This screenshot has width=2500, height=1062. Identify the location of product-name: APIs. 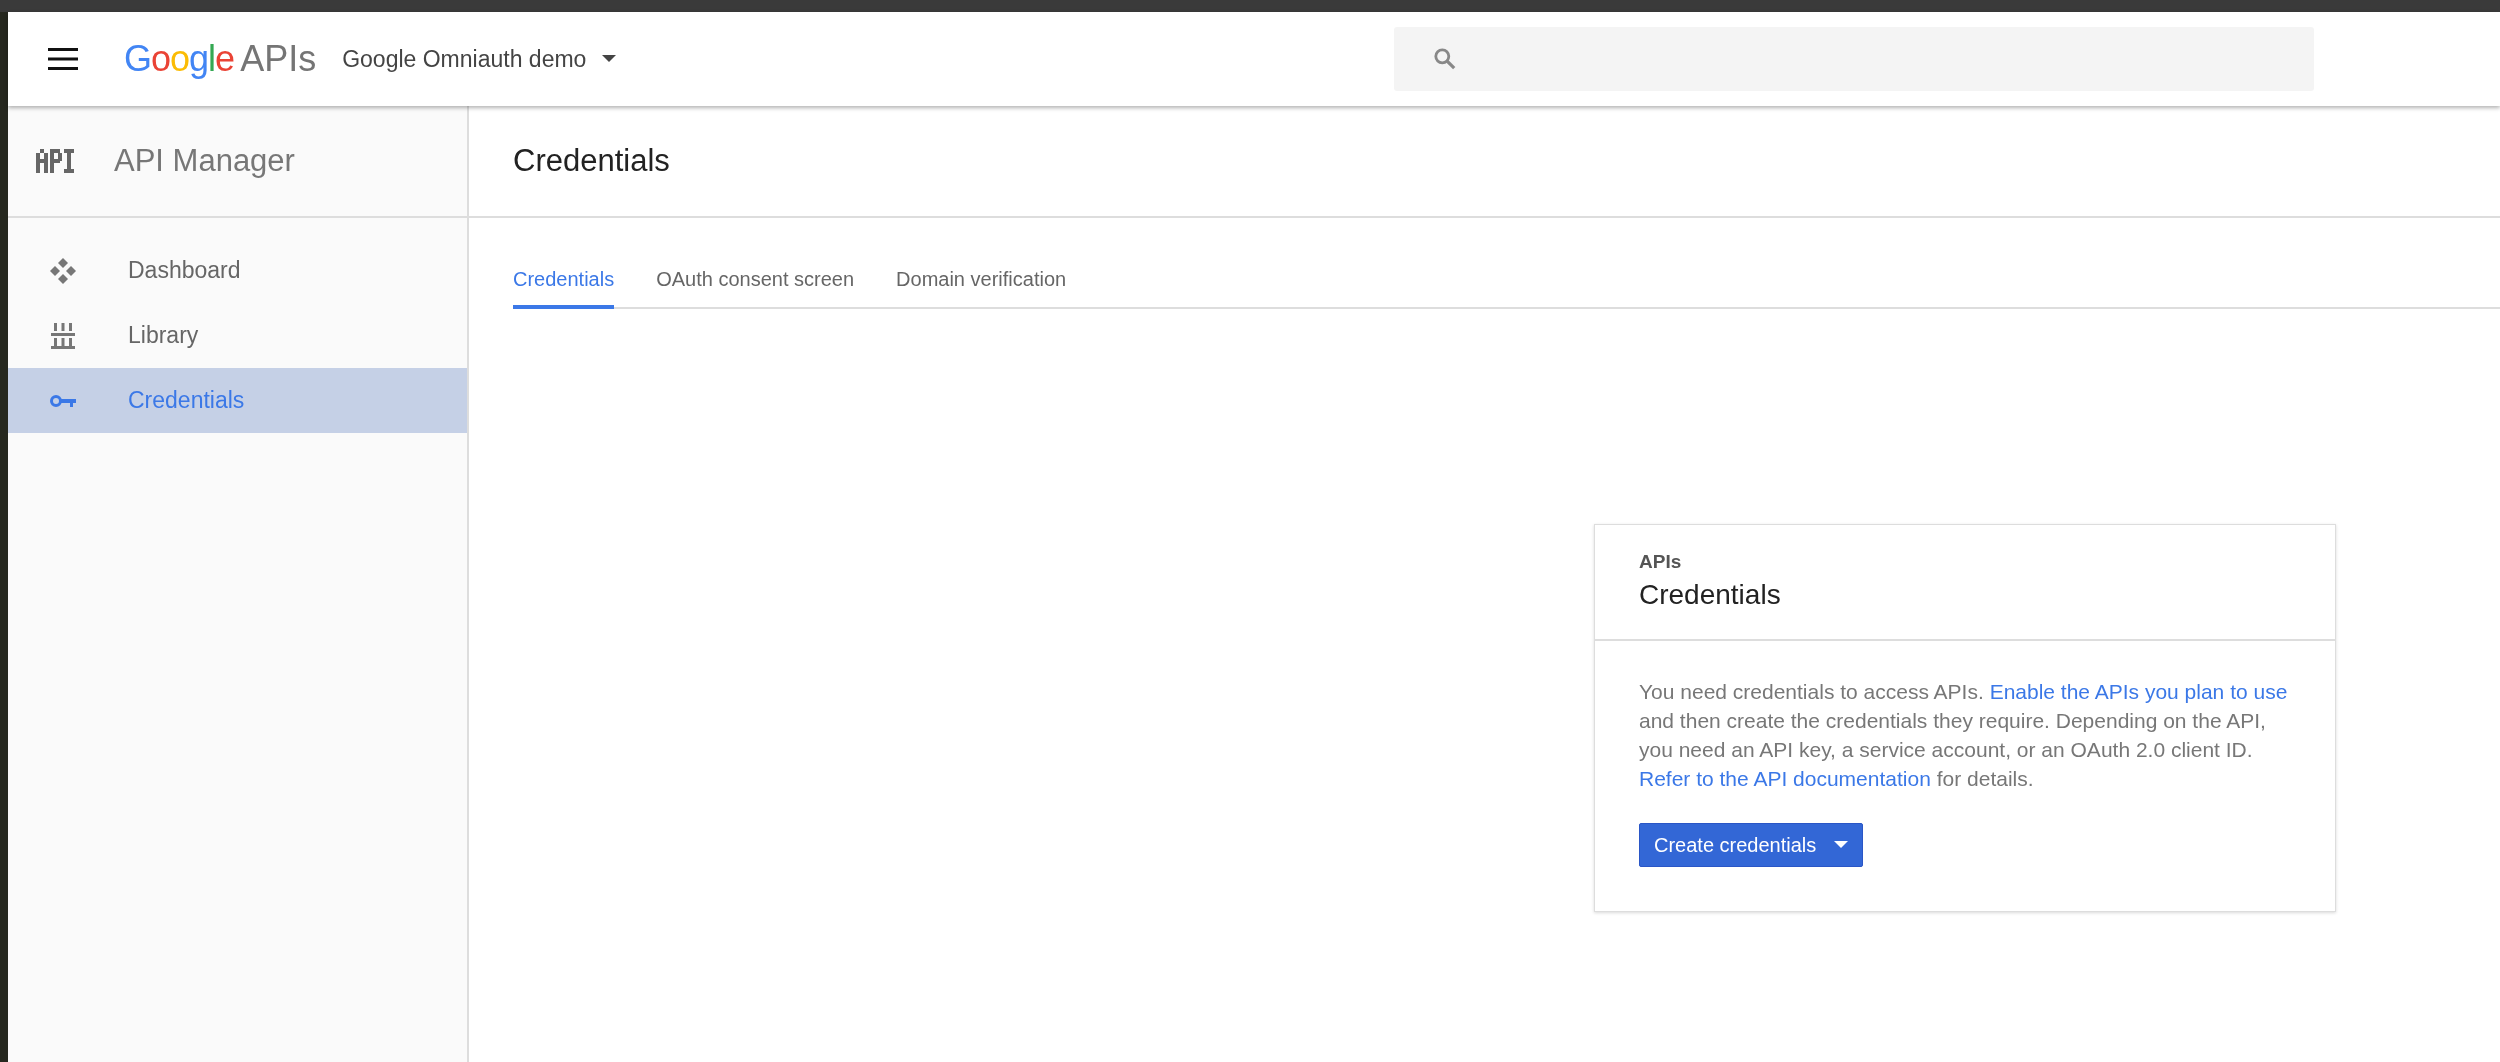
(278, 59).